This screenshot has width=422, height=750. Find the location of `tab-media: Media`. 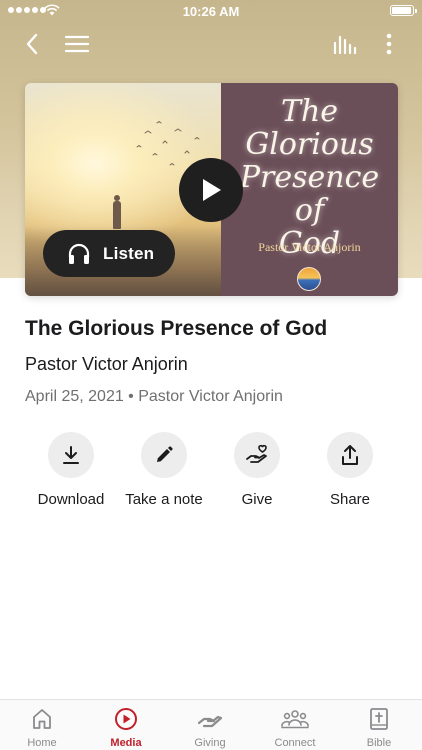

tab-media: Media is located at coordinates (126, 727).